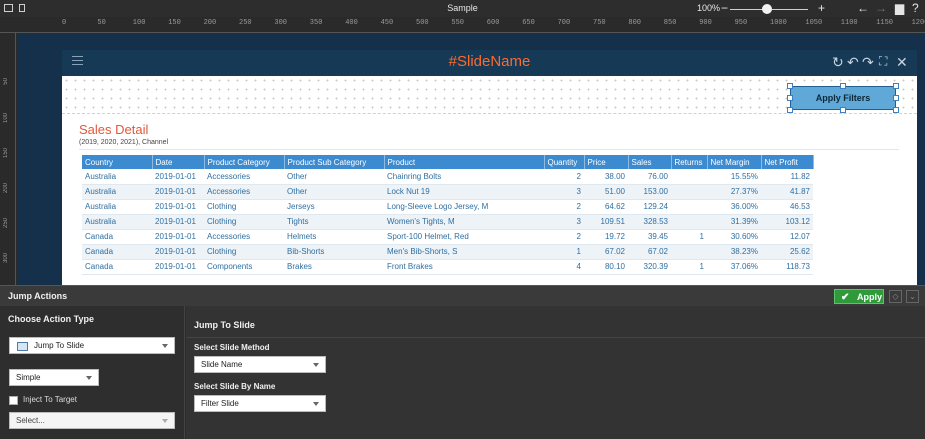  What do you see at coordinates (649, 207) in the screenshot?
I see `table-cell: 129.24` at bounding box center [649, 207].